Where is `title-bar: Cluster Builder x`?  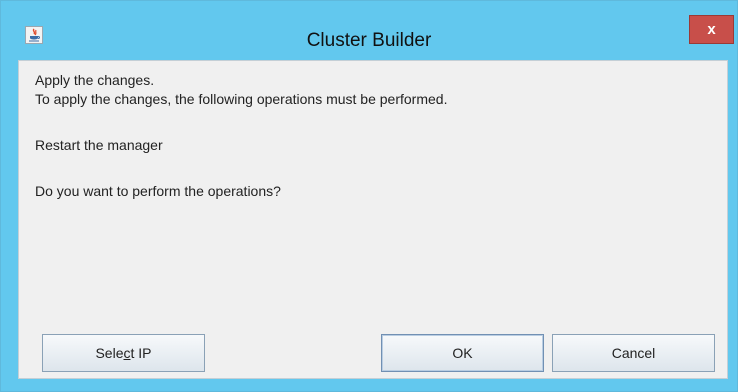 title-bar: Cluster Builder x is located at coordinates (369, 30).